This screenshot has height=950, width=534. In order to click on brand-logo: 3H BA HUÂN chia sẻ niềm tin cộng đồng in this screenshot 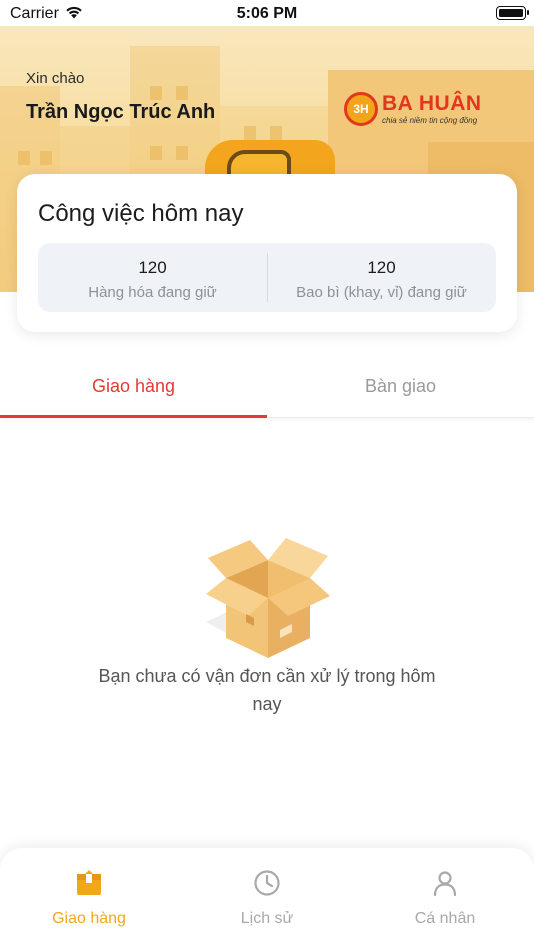, I will do `click(415, 110)`.